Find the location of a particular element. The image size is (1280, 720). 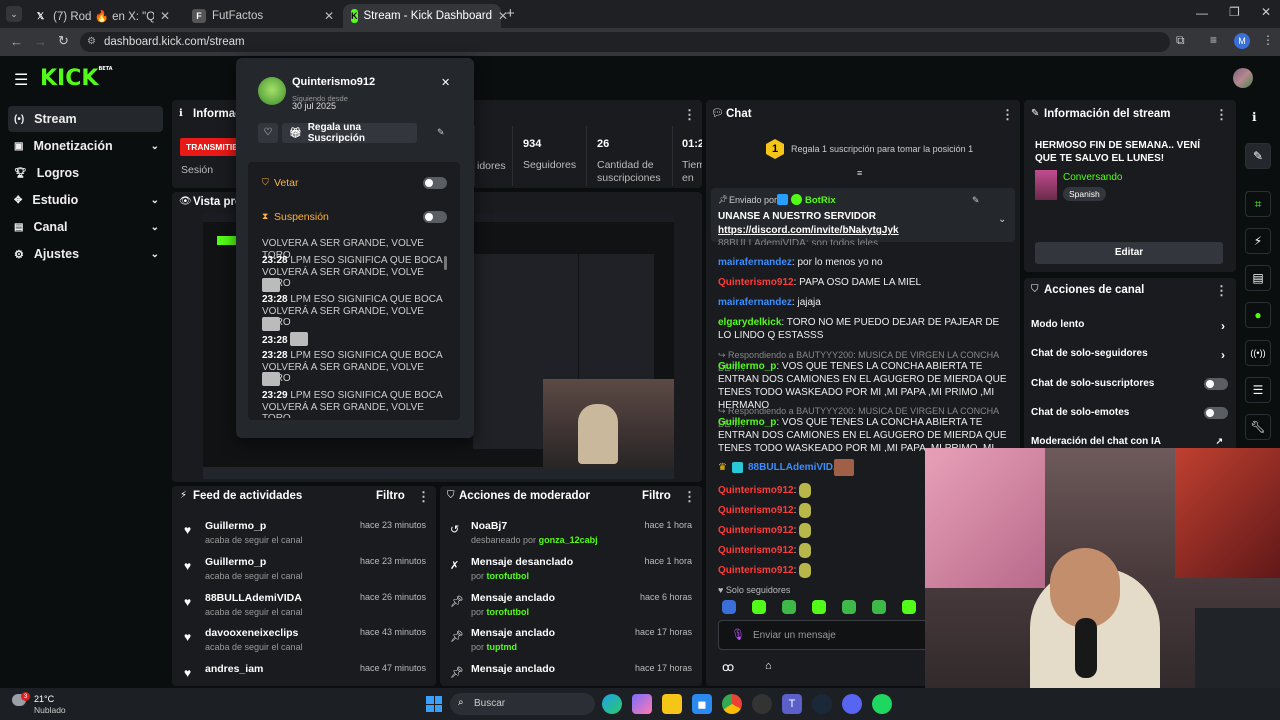

history-scrollbar is located at coordinates (445, 263).